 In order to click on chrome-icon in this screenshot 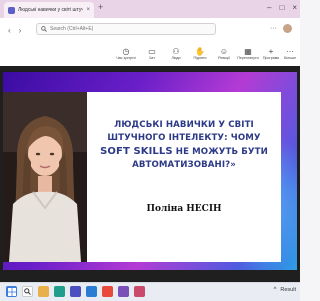, I will do `click(107, 291)`.